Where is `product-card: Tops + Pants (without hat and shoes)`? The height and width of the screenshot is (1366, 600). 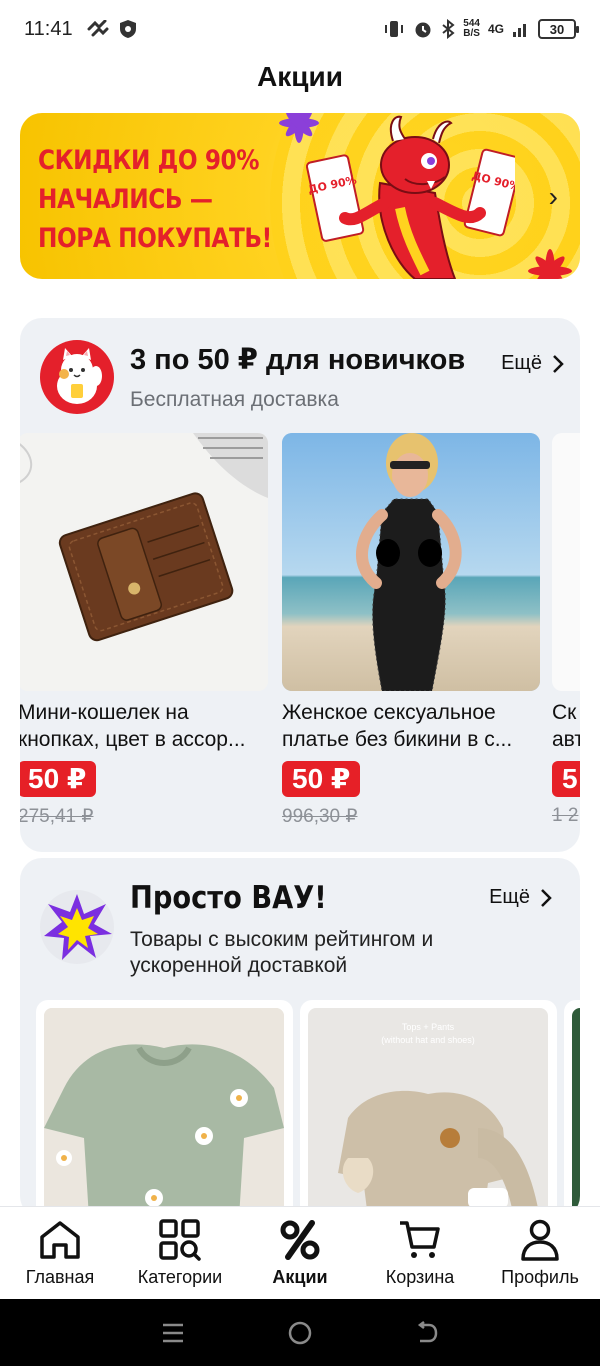
product-card: Tops + Pants (without hat and shoes) is located at coordinates (428, 1109).